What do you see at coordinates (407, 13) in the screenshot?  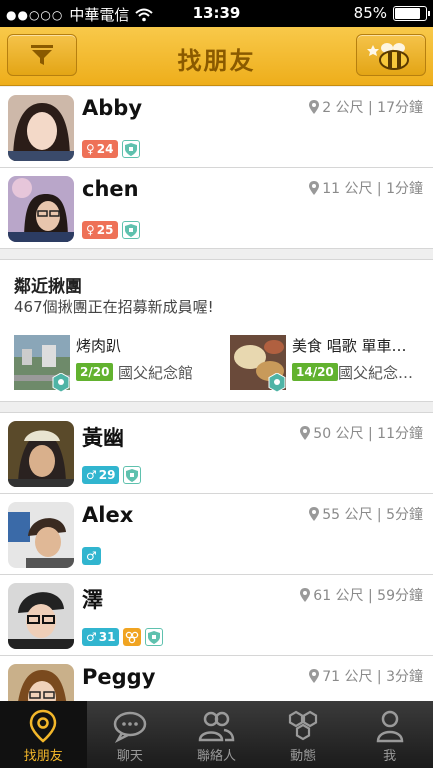 I see `battery-level` at bounding box center [407, 13].